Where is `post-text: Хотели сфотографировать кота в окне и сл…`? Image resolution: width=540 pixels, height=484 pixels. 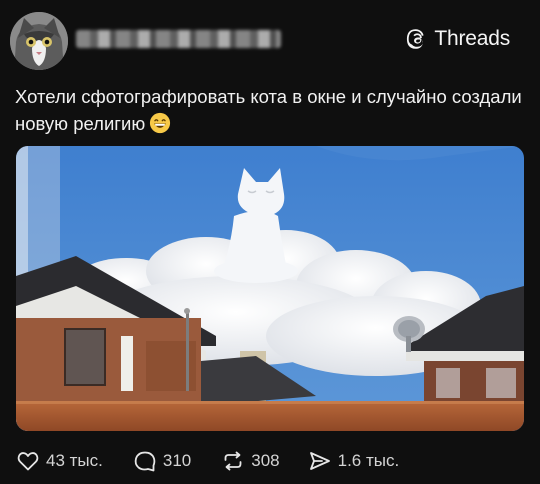
post-text: Хотели сфотографировать кота в окне и сл… is located at coordinates (268, 110).